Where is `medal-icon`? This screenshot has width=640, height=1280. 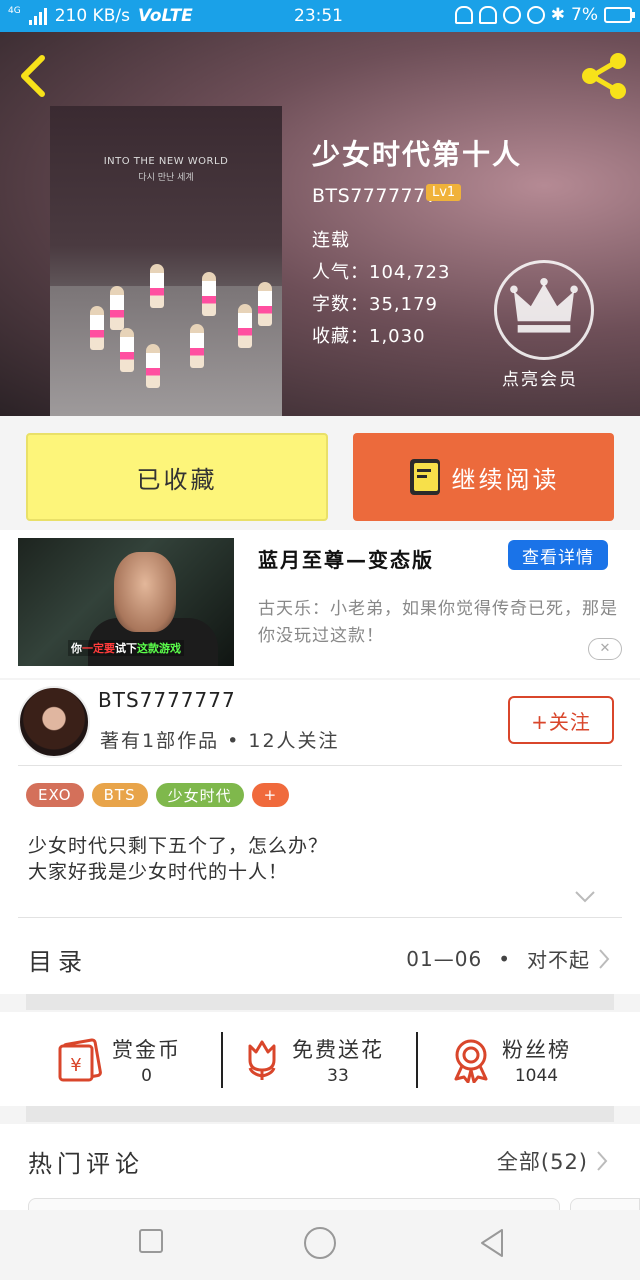
medal-icon is located at coordinates (471, 1061).